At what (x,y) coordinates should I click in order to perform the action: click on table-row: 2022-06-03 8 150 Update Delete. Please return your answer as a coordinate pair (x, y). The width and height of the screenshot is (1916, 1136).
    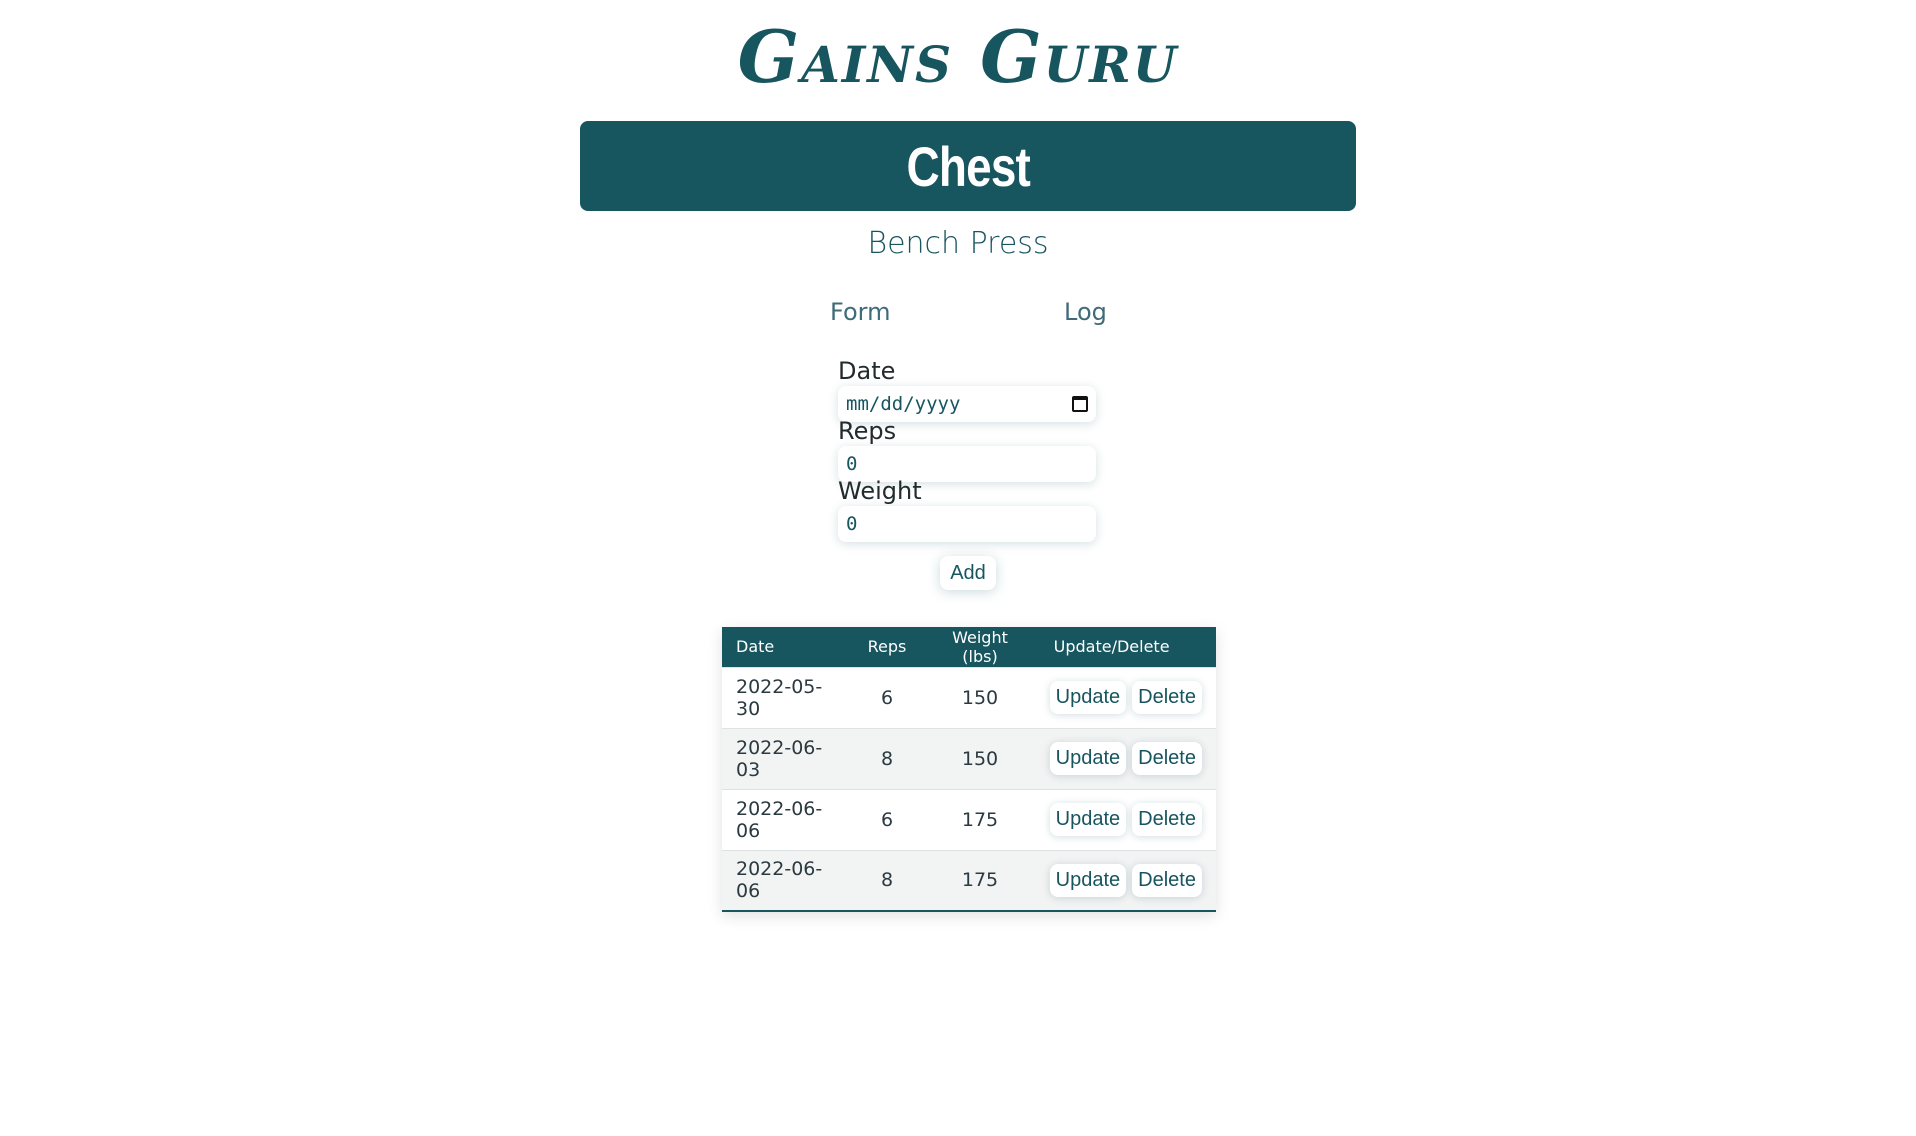
    Looking at the image, I should click on (969, 758).